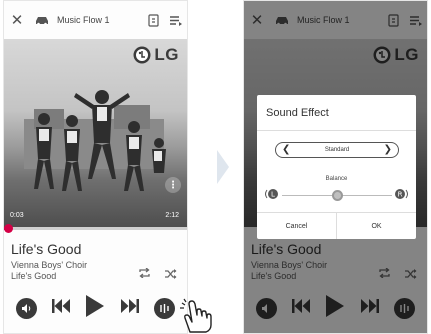 Image resolution: width=431 pixels, height=334 pixels. Describe the element at coordinates (296, 226) in the screenshot. I see `cancel-button: Cancel` at that location.